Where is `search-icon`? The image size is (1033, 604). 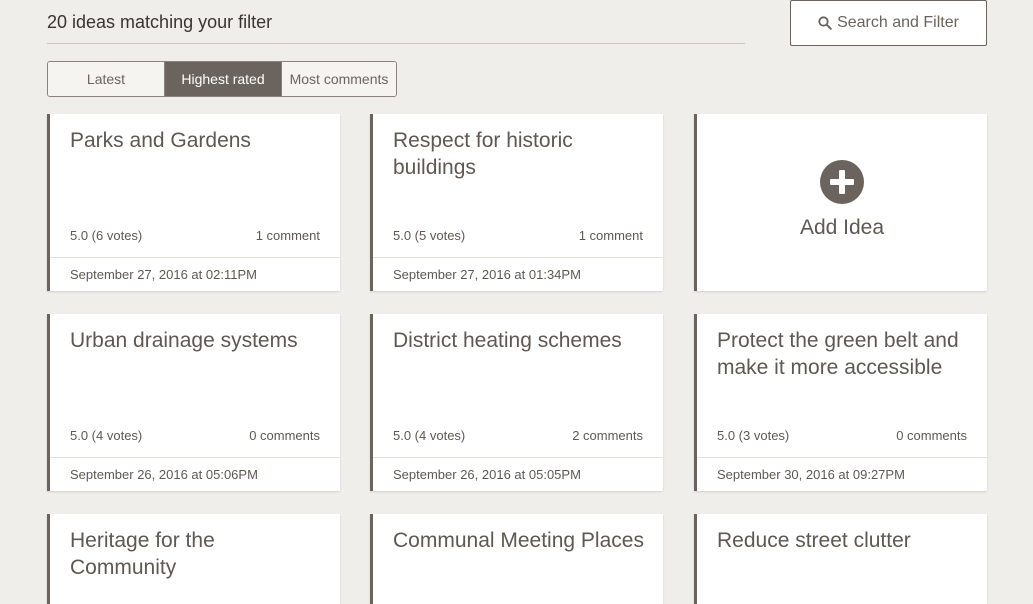 search-icon is located at coordinates (825, 23).